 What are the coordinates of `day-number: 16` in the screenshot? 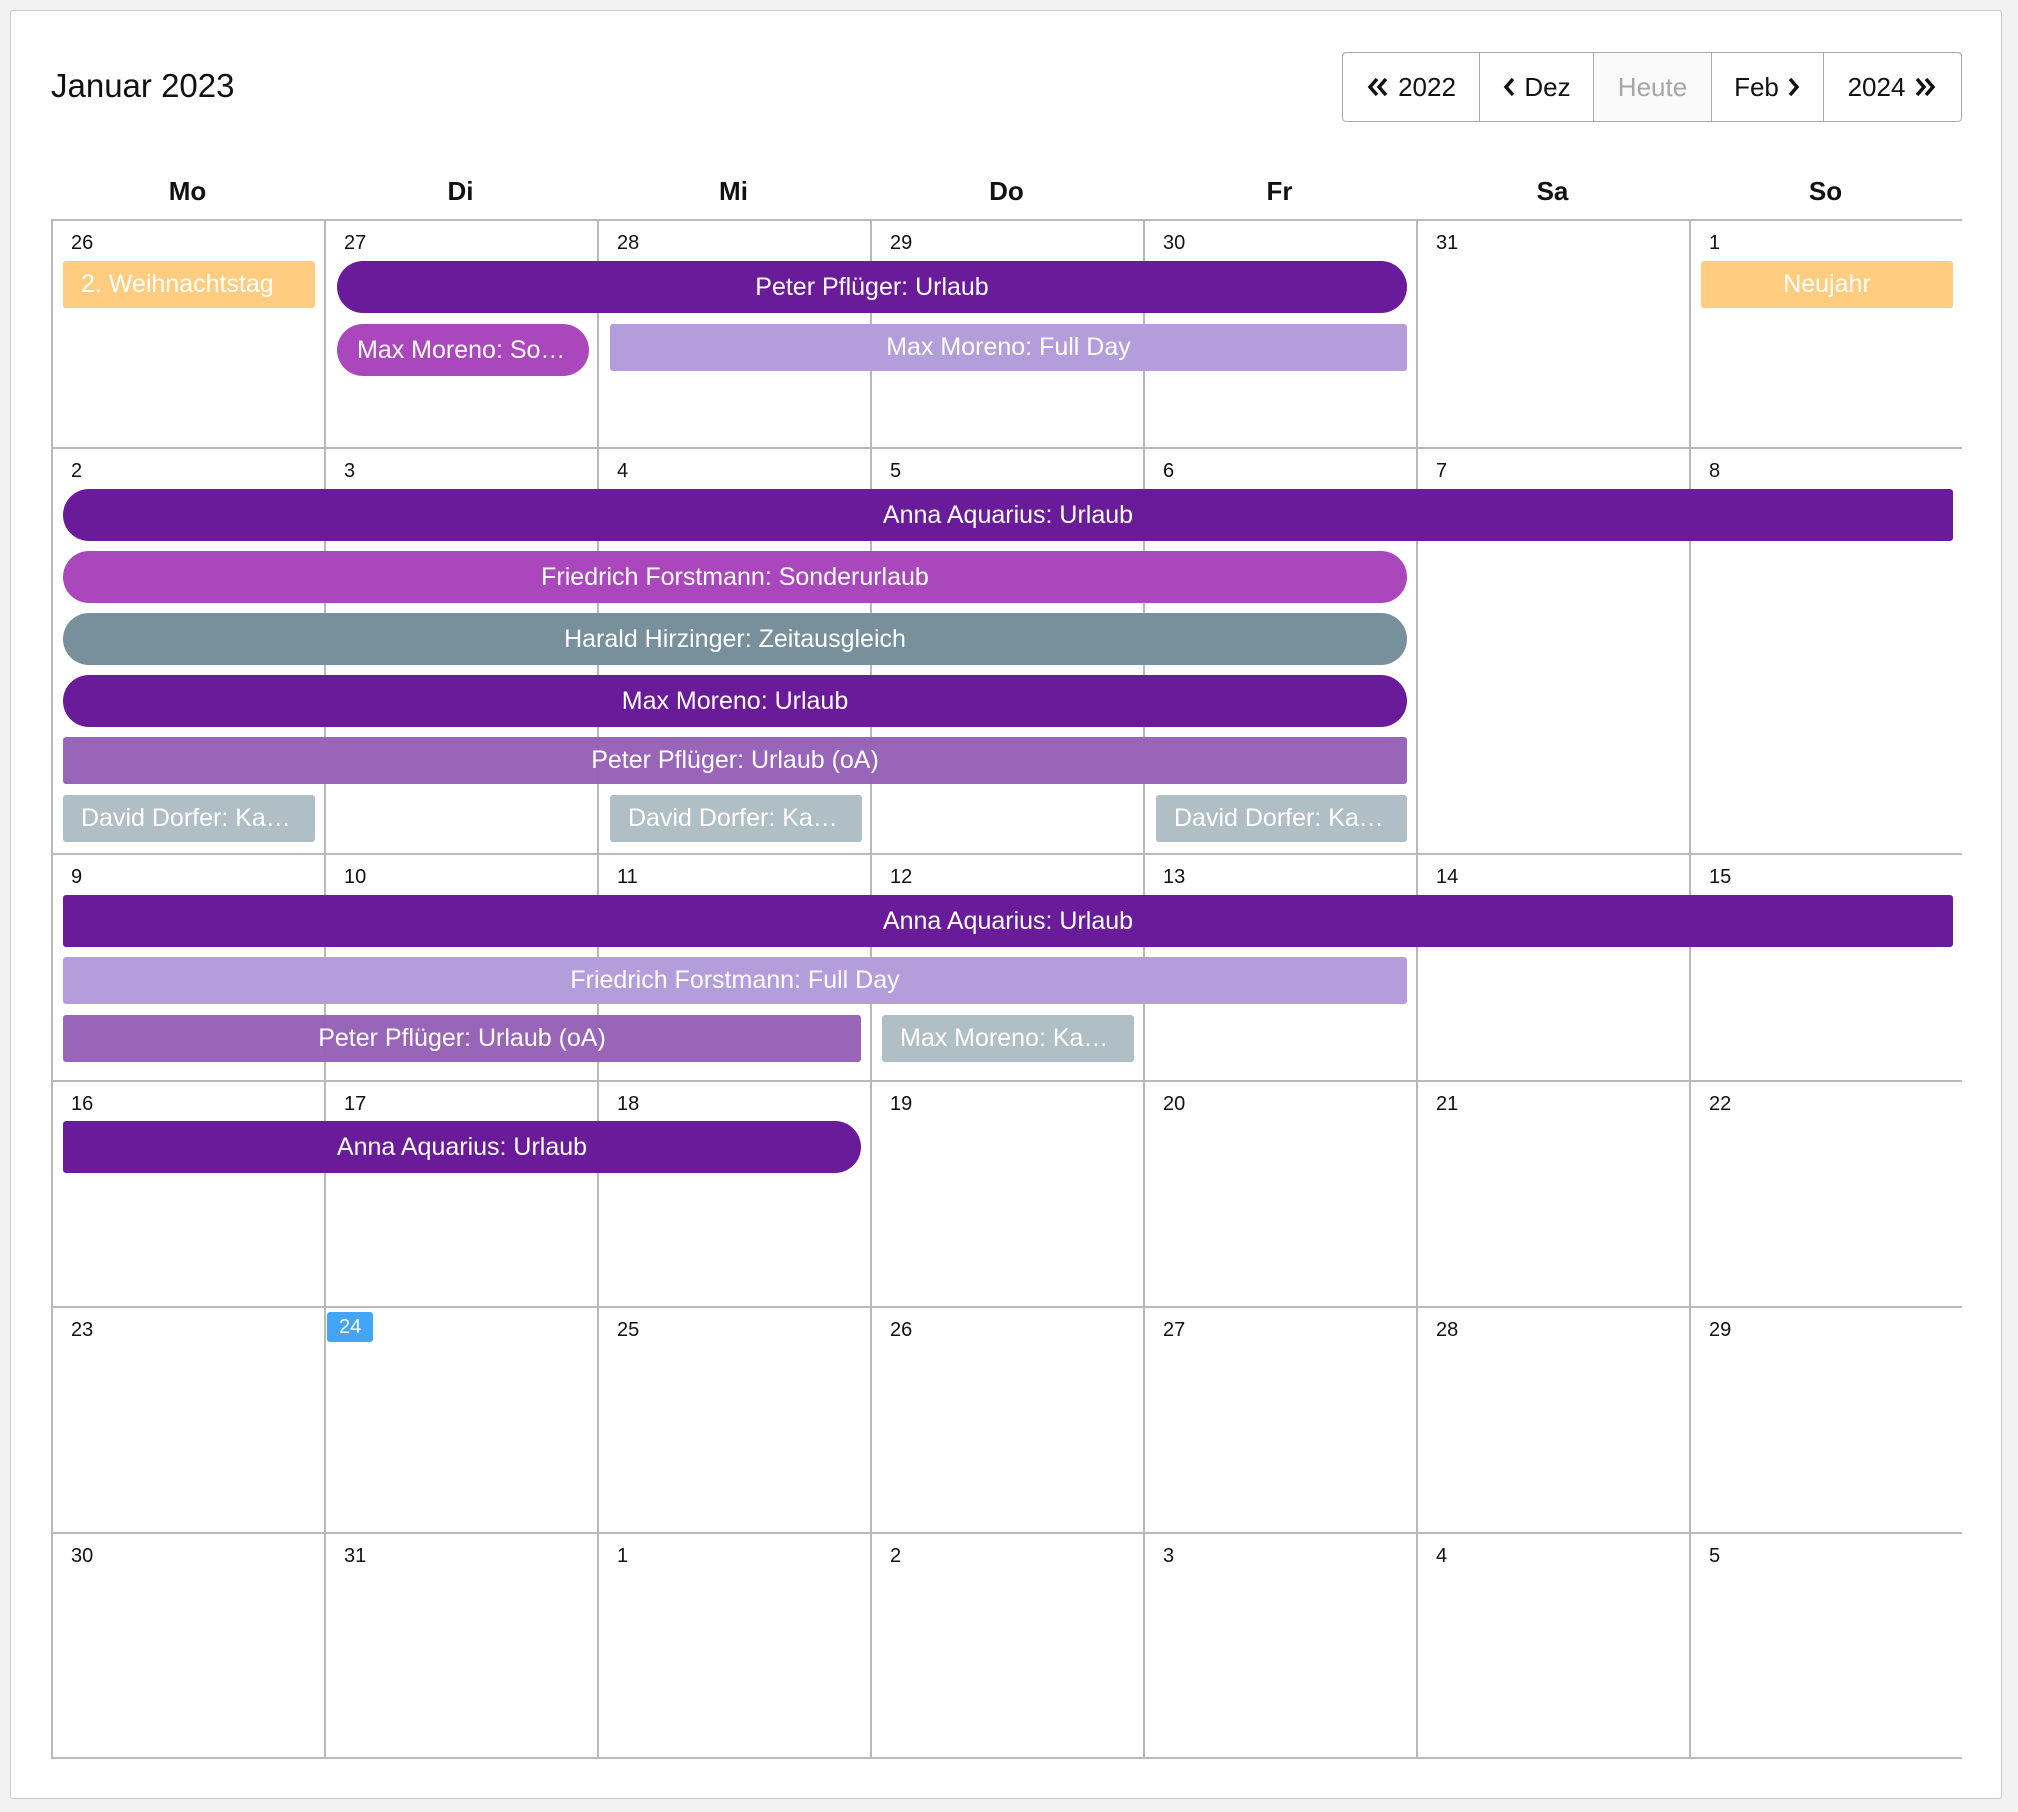 It's located at (82, 1104).